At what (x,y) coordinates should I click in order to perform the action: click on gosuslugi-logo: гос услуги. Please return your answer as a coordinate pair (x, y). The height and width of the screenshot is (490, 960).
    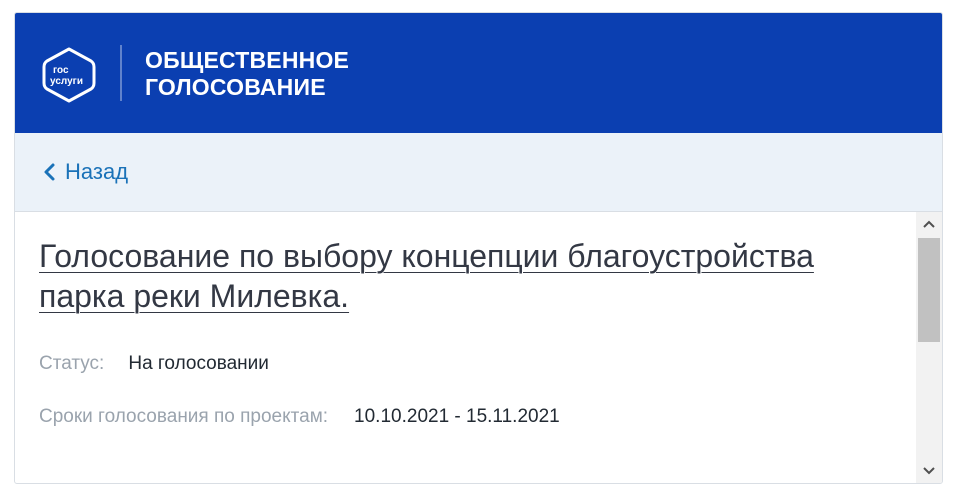
    Looking at the image, I should click on (69, 75).